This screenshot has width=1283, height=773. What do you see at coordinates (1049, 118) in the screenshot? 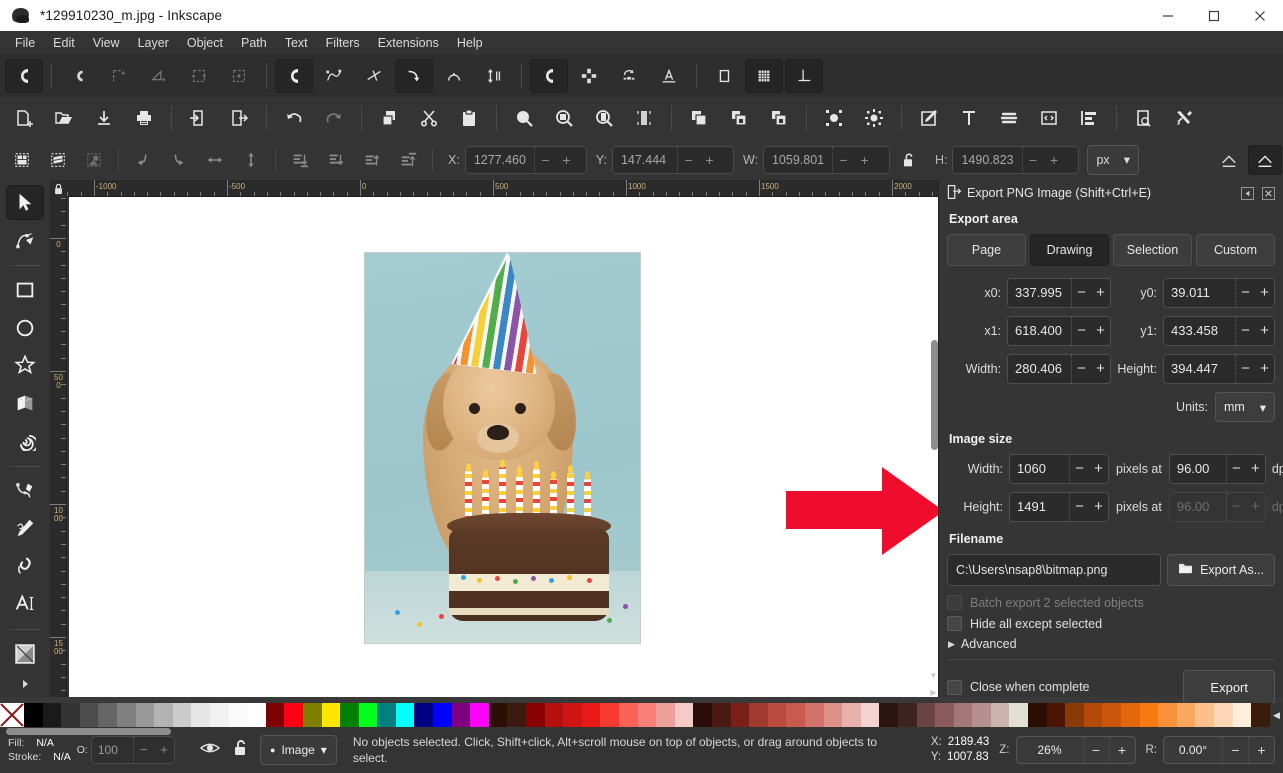
I see `xml-editor` at bounding box center [1049, 118].